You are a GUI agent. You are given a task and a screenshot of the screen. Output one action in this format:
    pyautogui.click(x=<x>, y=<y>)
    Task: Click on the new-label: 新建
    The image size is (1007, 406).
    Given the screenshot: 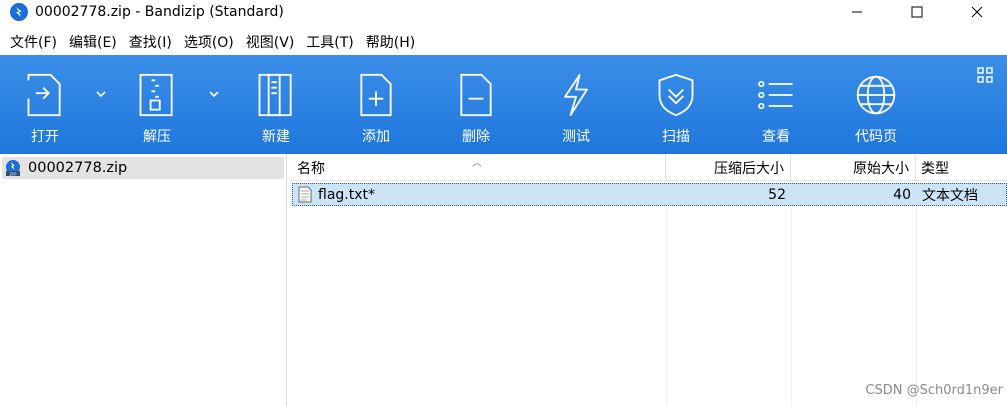 What is the action you would take?
    pyautogui.click(x=276, y=137)
    